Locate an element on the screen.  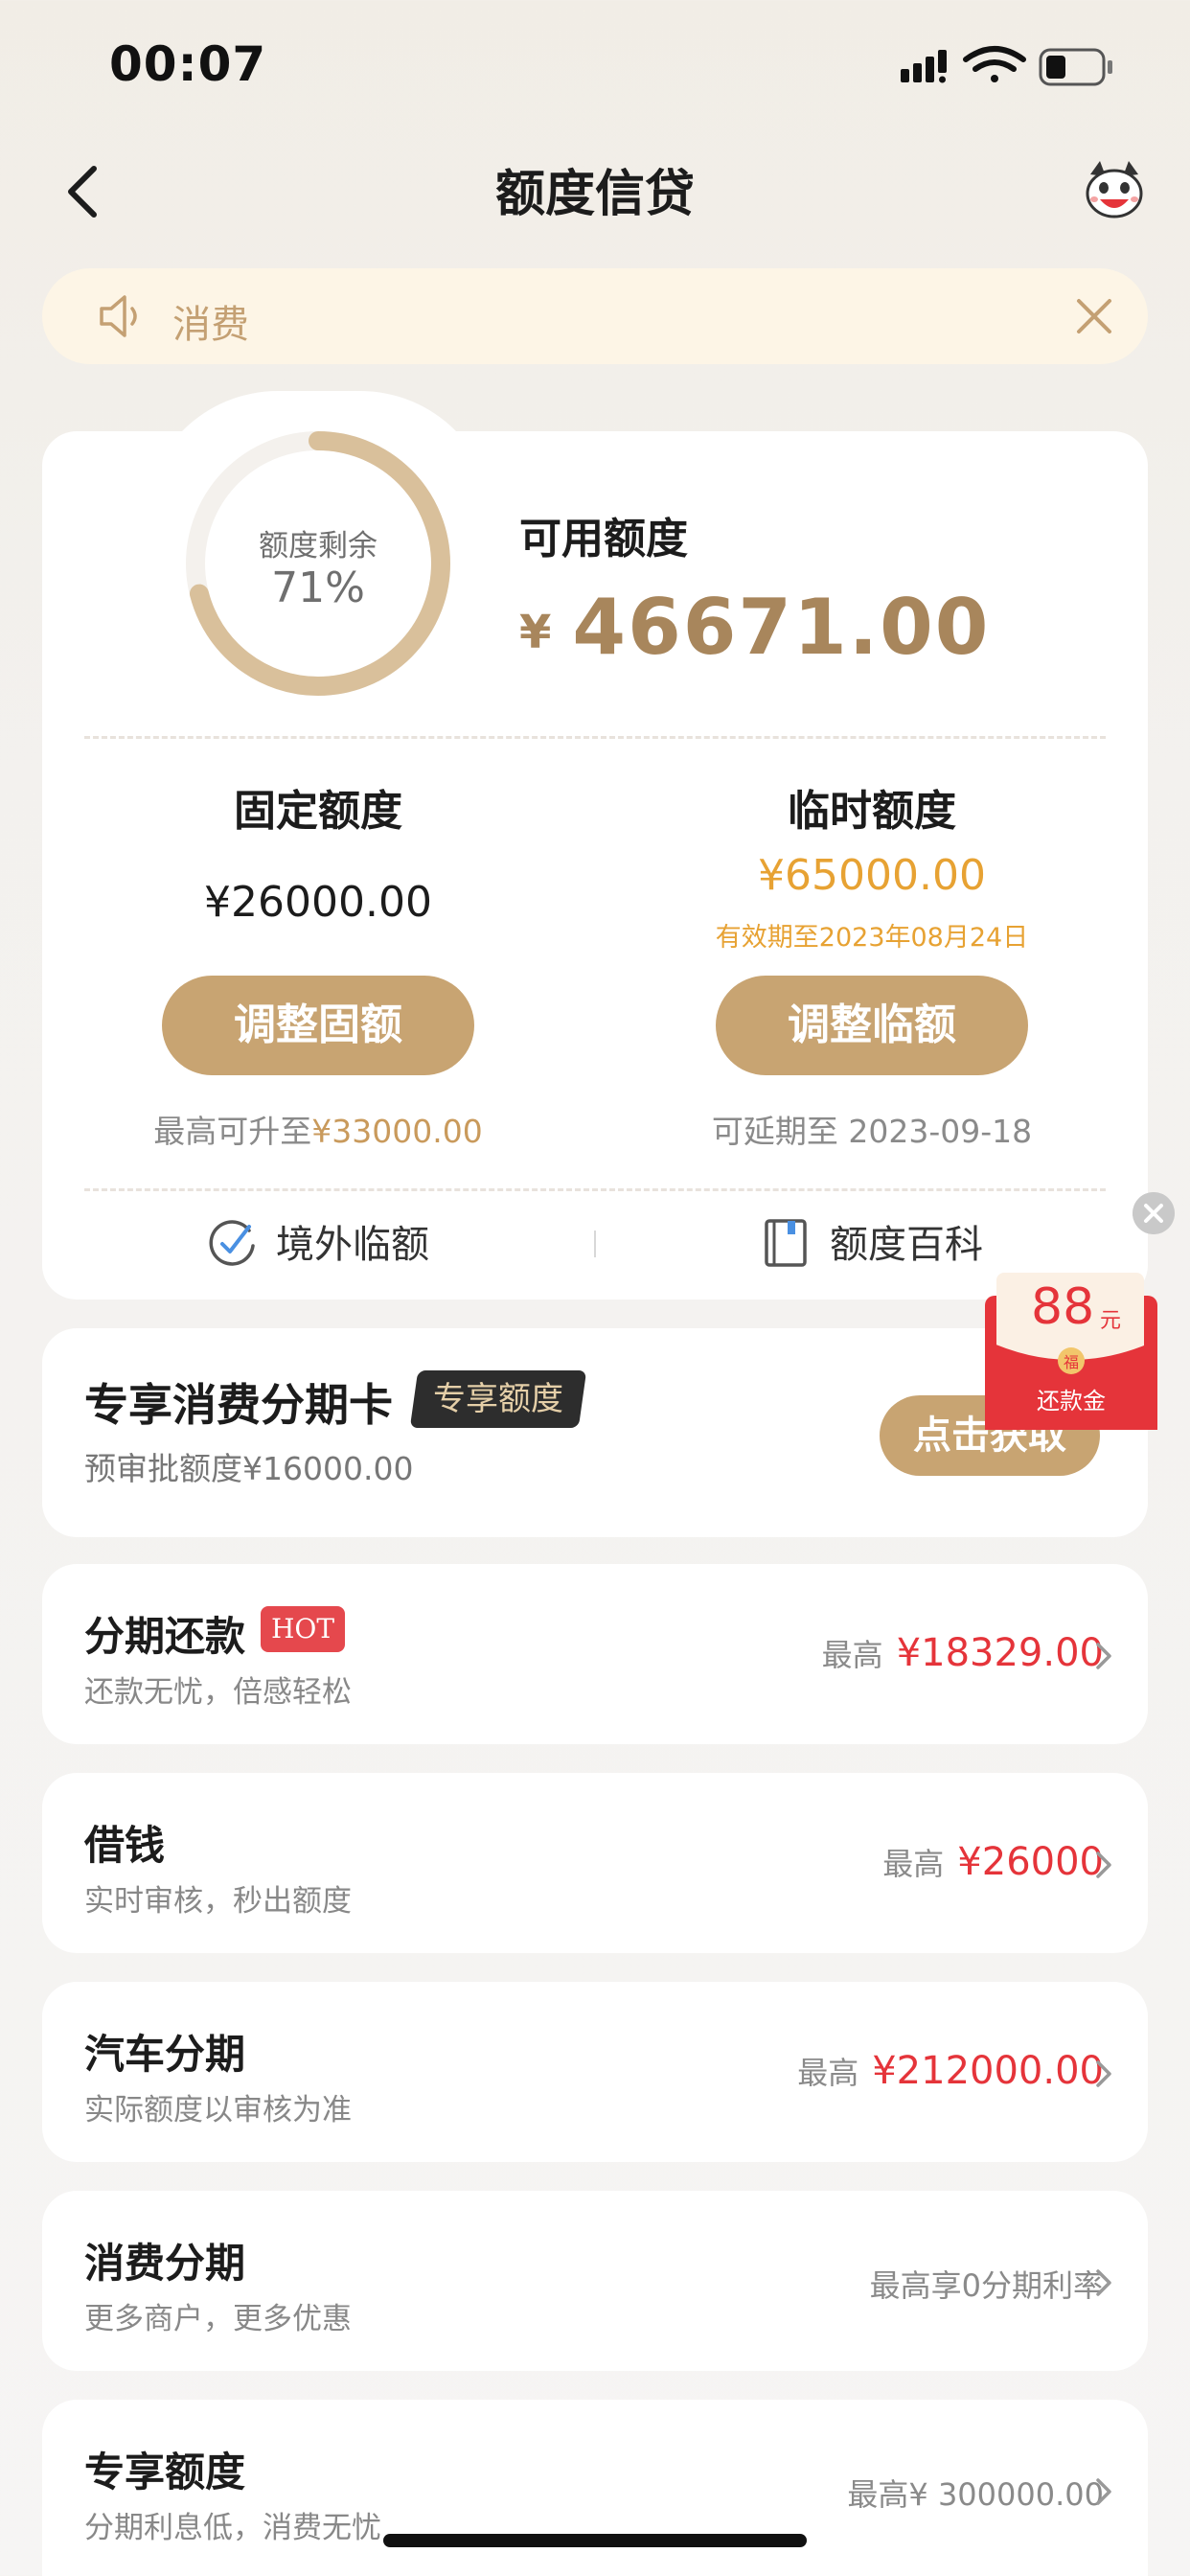
item-sub: 还款无忧，倍感轻松 is located at coordinates (218, 1692).